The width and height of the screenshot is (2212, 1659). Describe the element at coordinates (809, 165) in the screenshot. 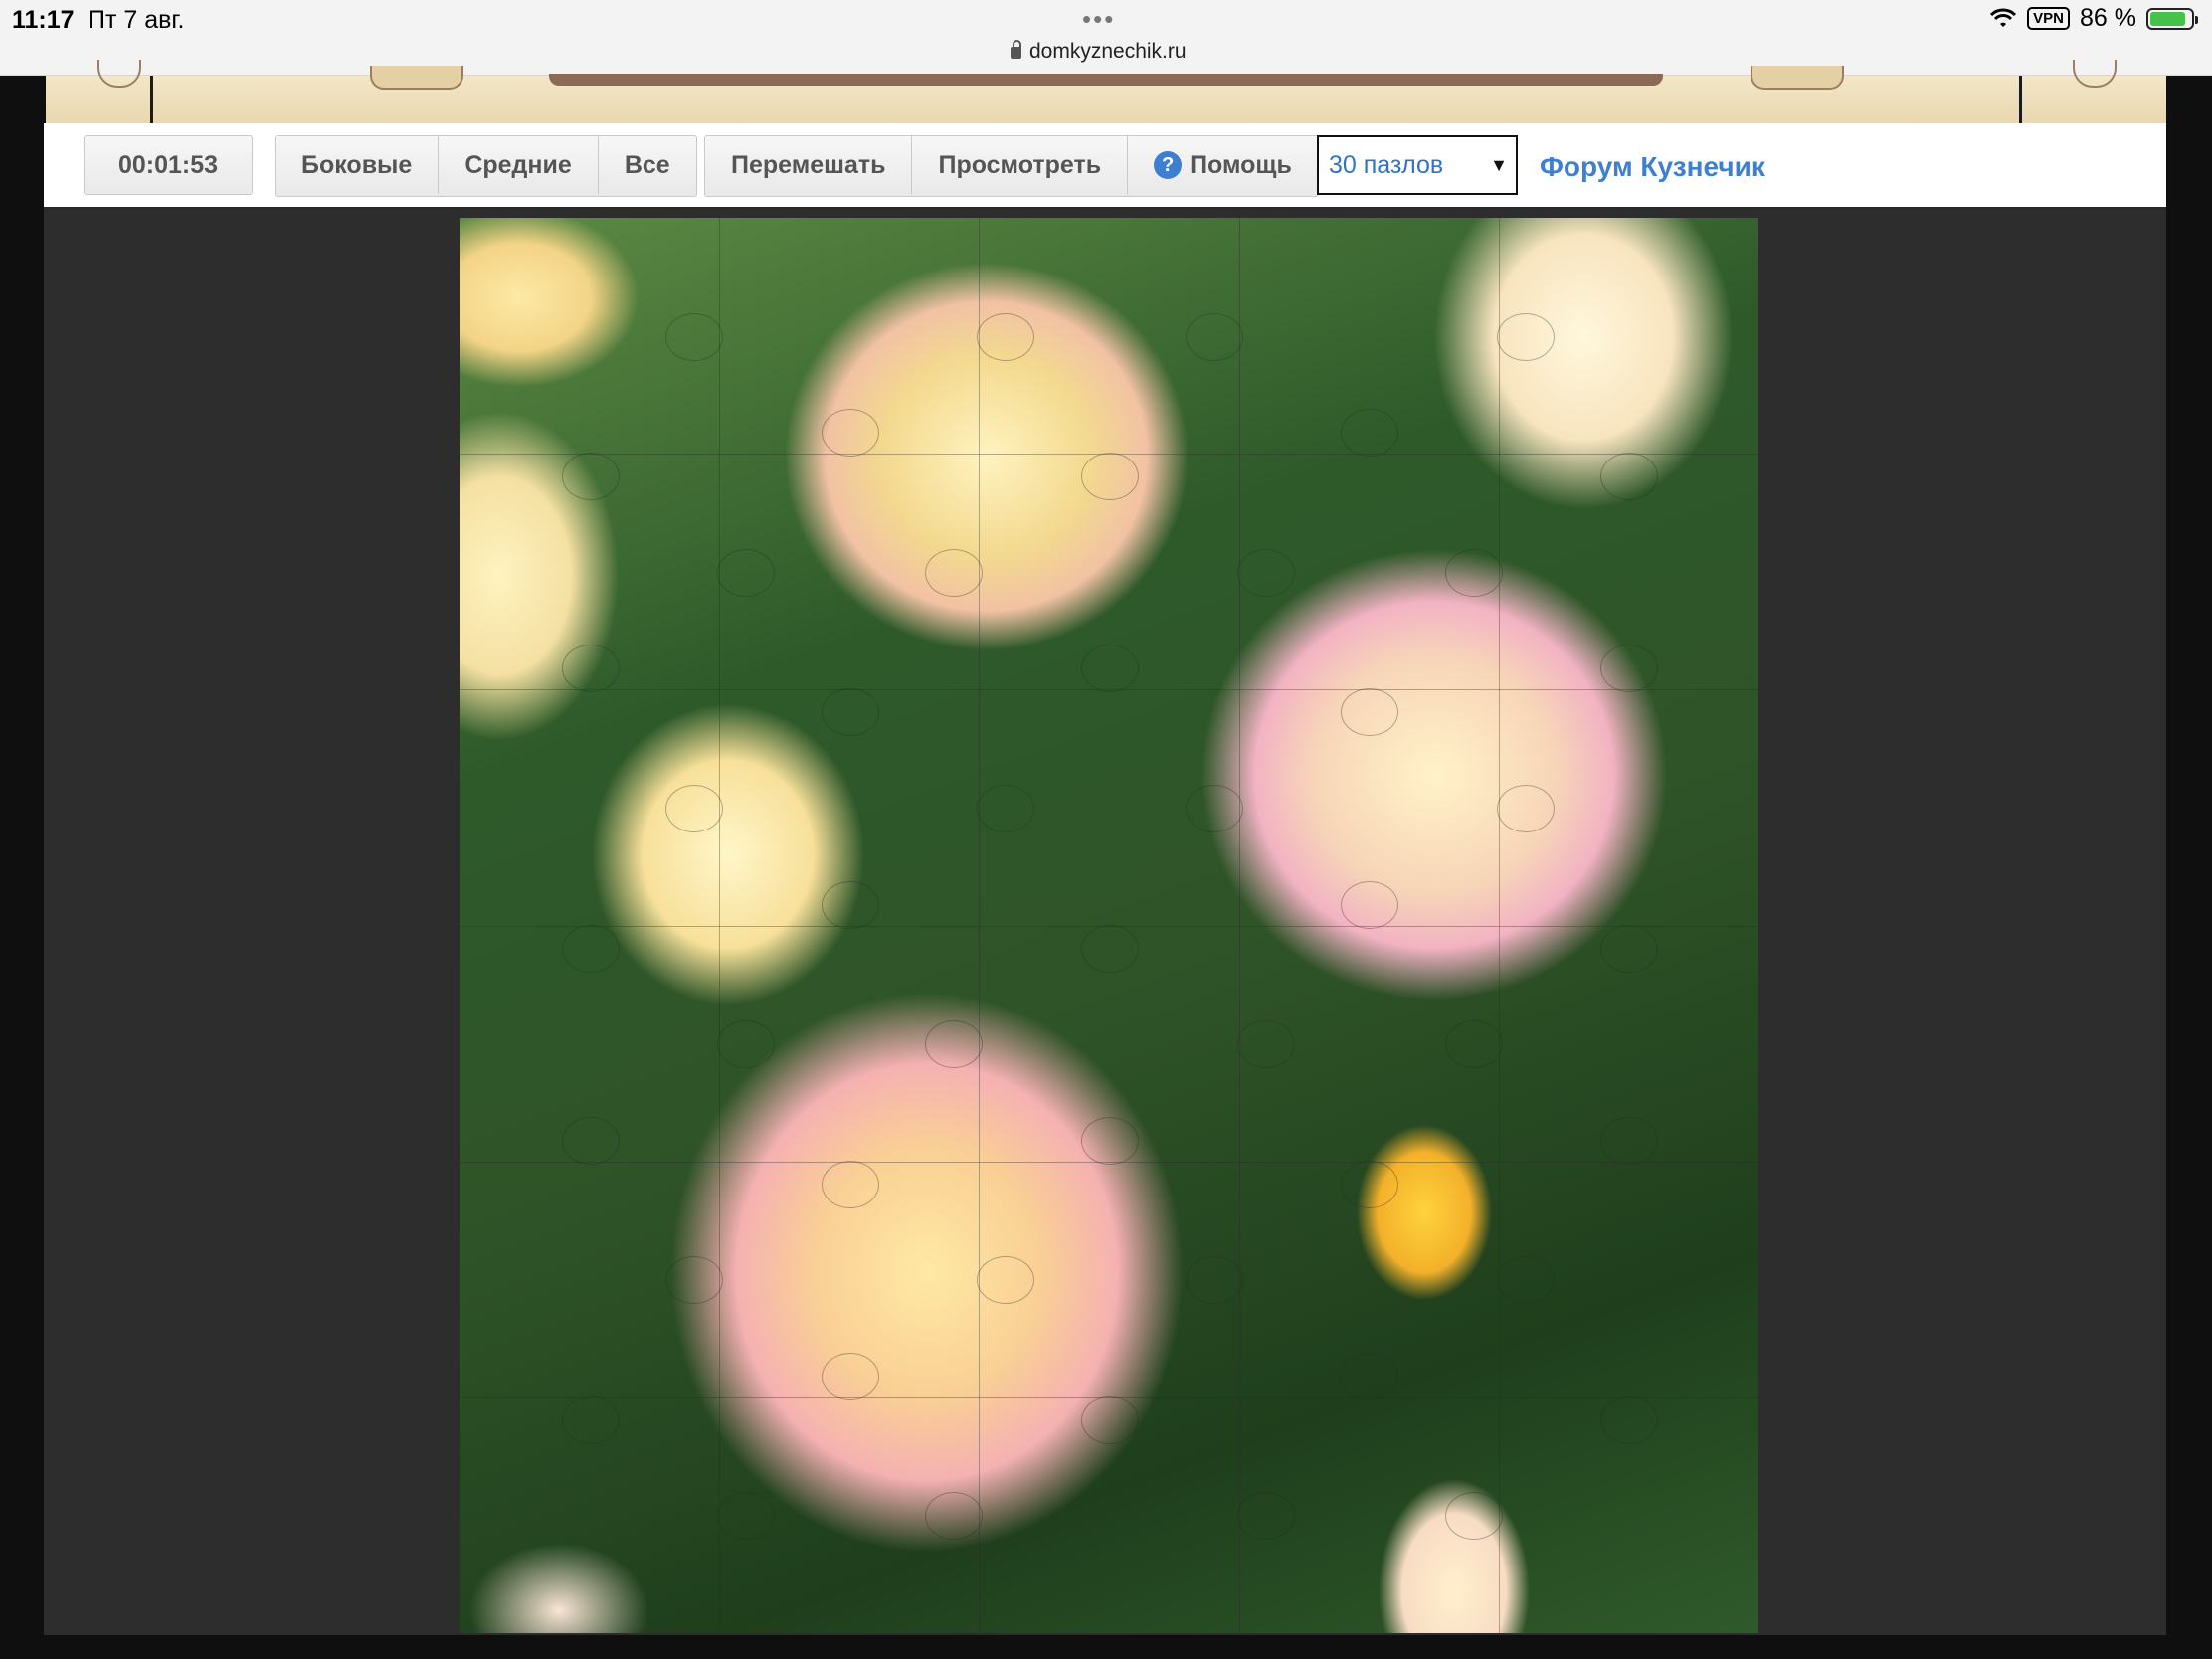

I see `shuffle-button: Перемешать` at that location.